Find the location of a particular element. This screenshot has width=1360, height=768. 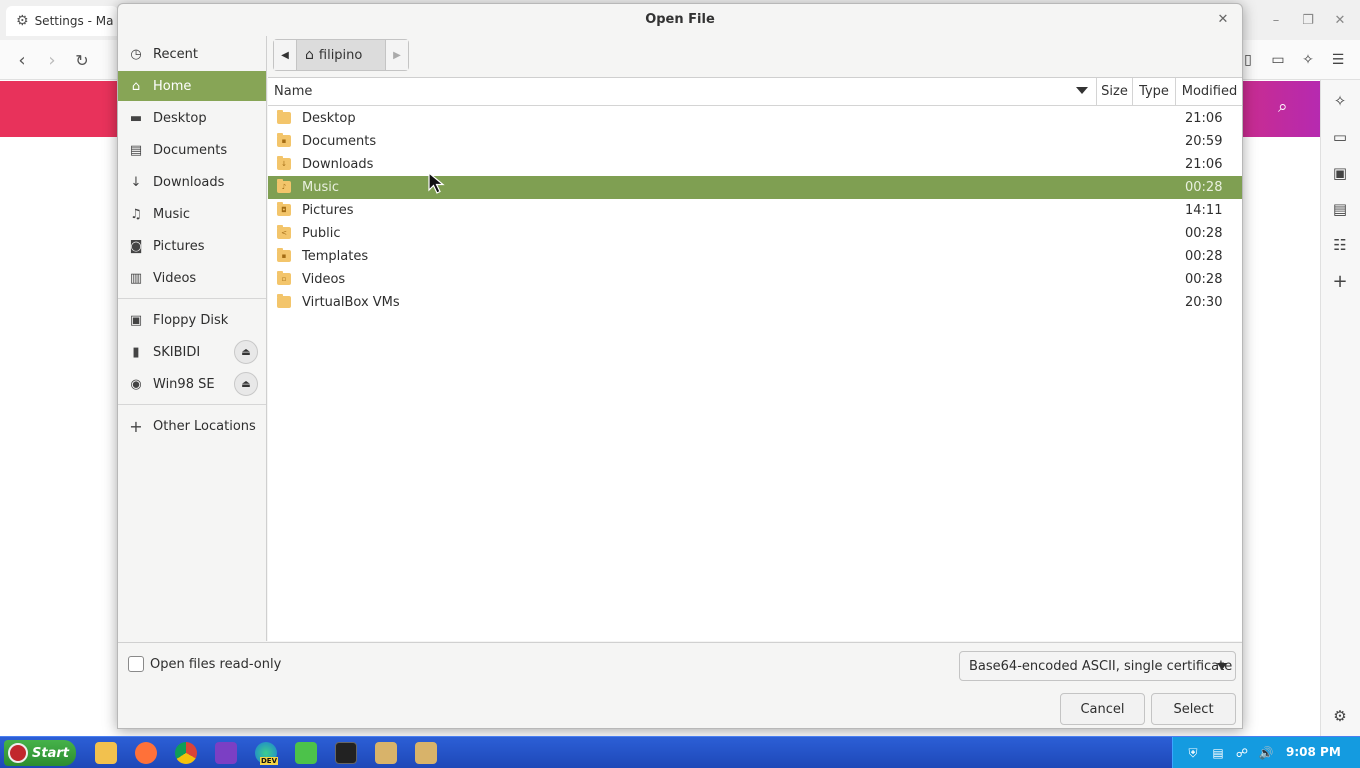

folder-music-icon: ♪ is located at coordinates (284, 186).